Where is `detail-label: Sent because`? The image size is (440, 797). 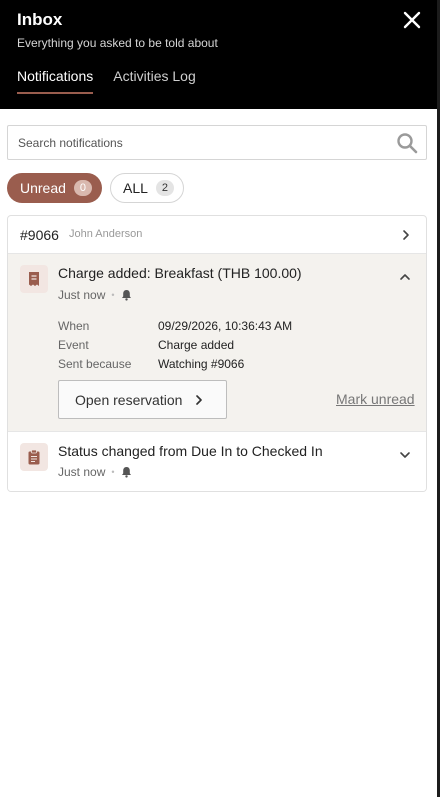
detail-label: Sent because is located at coordinates (95, 363).